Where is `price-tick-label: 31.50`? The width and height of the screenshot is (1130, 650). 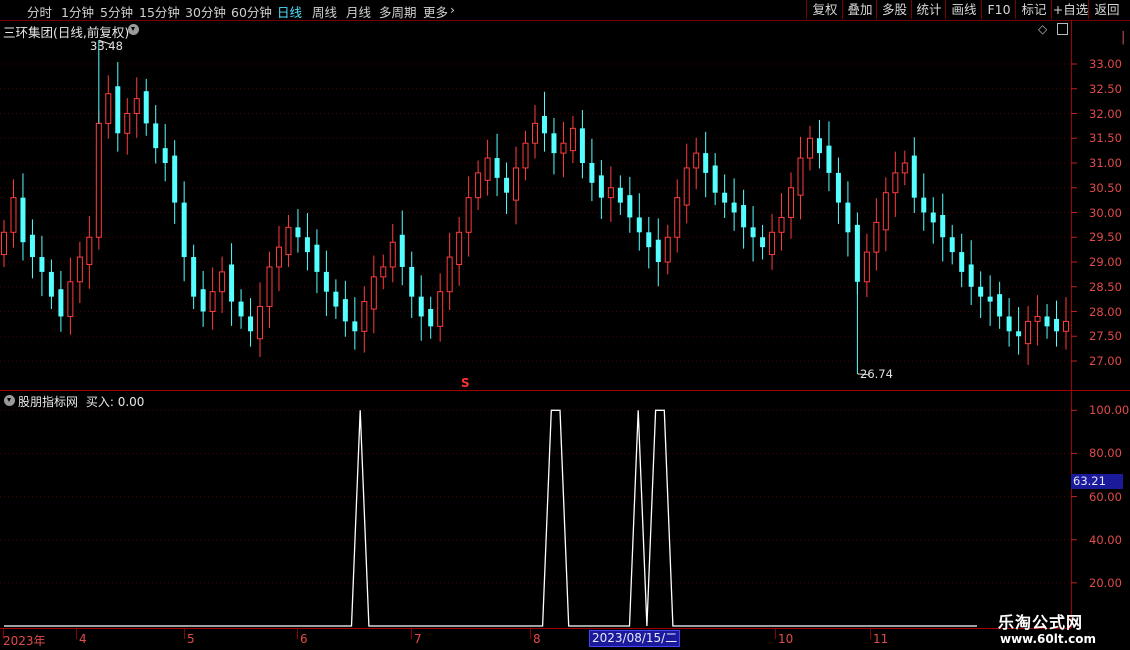 price-tick-label: 31.50 is located at coordinates (1105, 138).